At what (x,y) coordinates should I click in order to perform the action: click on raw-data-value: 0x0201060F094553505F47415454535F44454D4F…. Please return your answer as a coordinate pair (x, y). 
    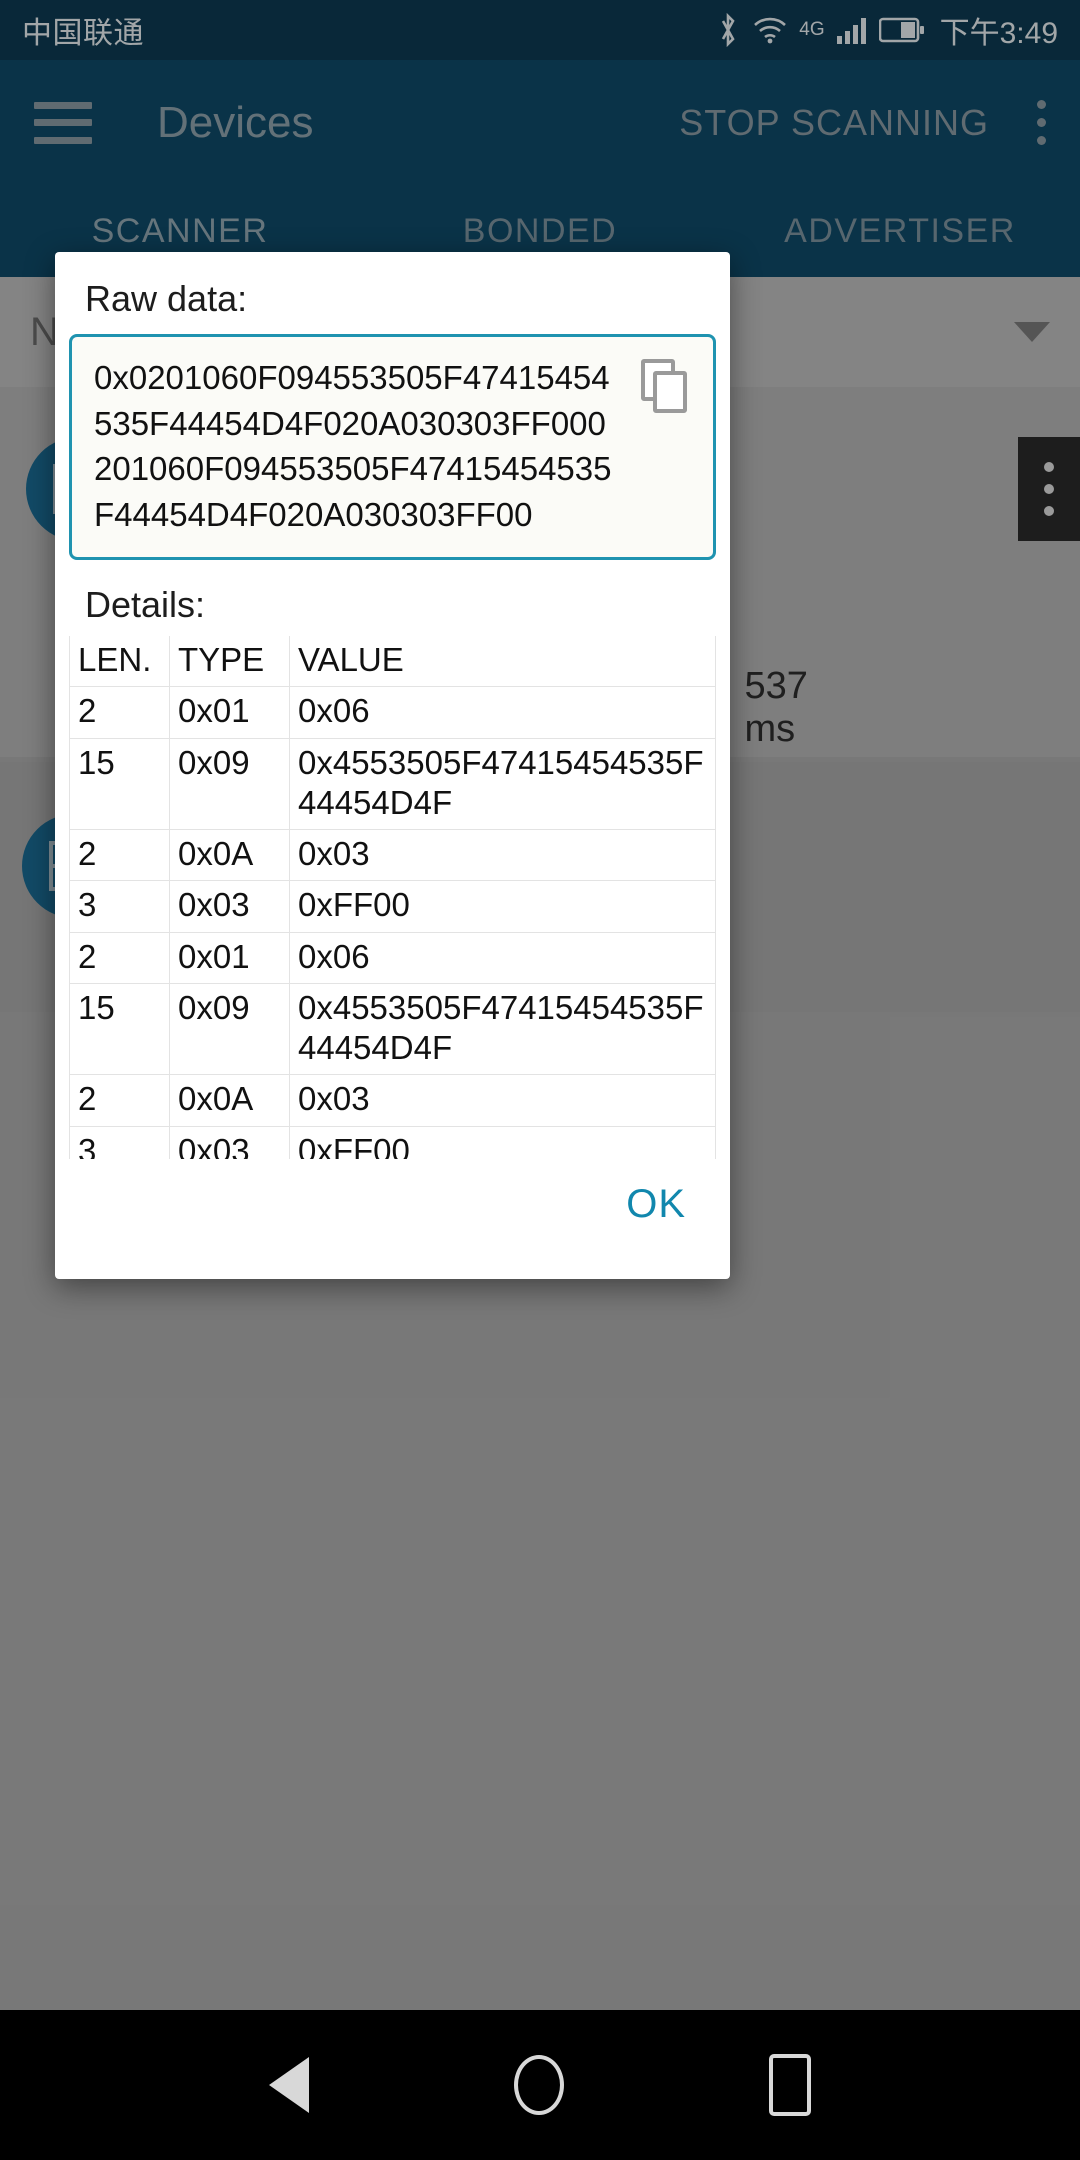
    Looking at the image, I should click on (353, 446).